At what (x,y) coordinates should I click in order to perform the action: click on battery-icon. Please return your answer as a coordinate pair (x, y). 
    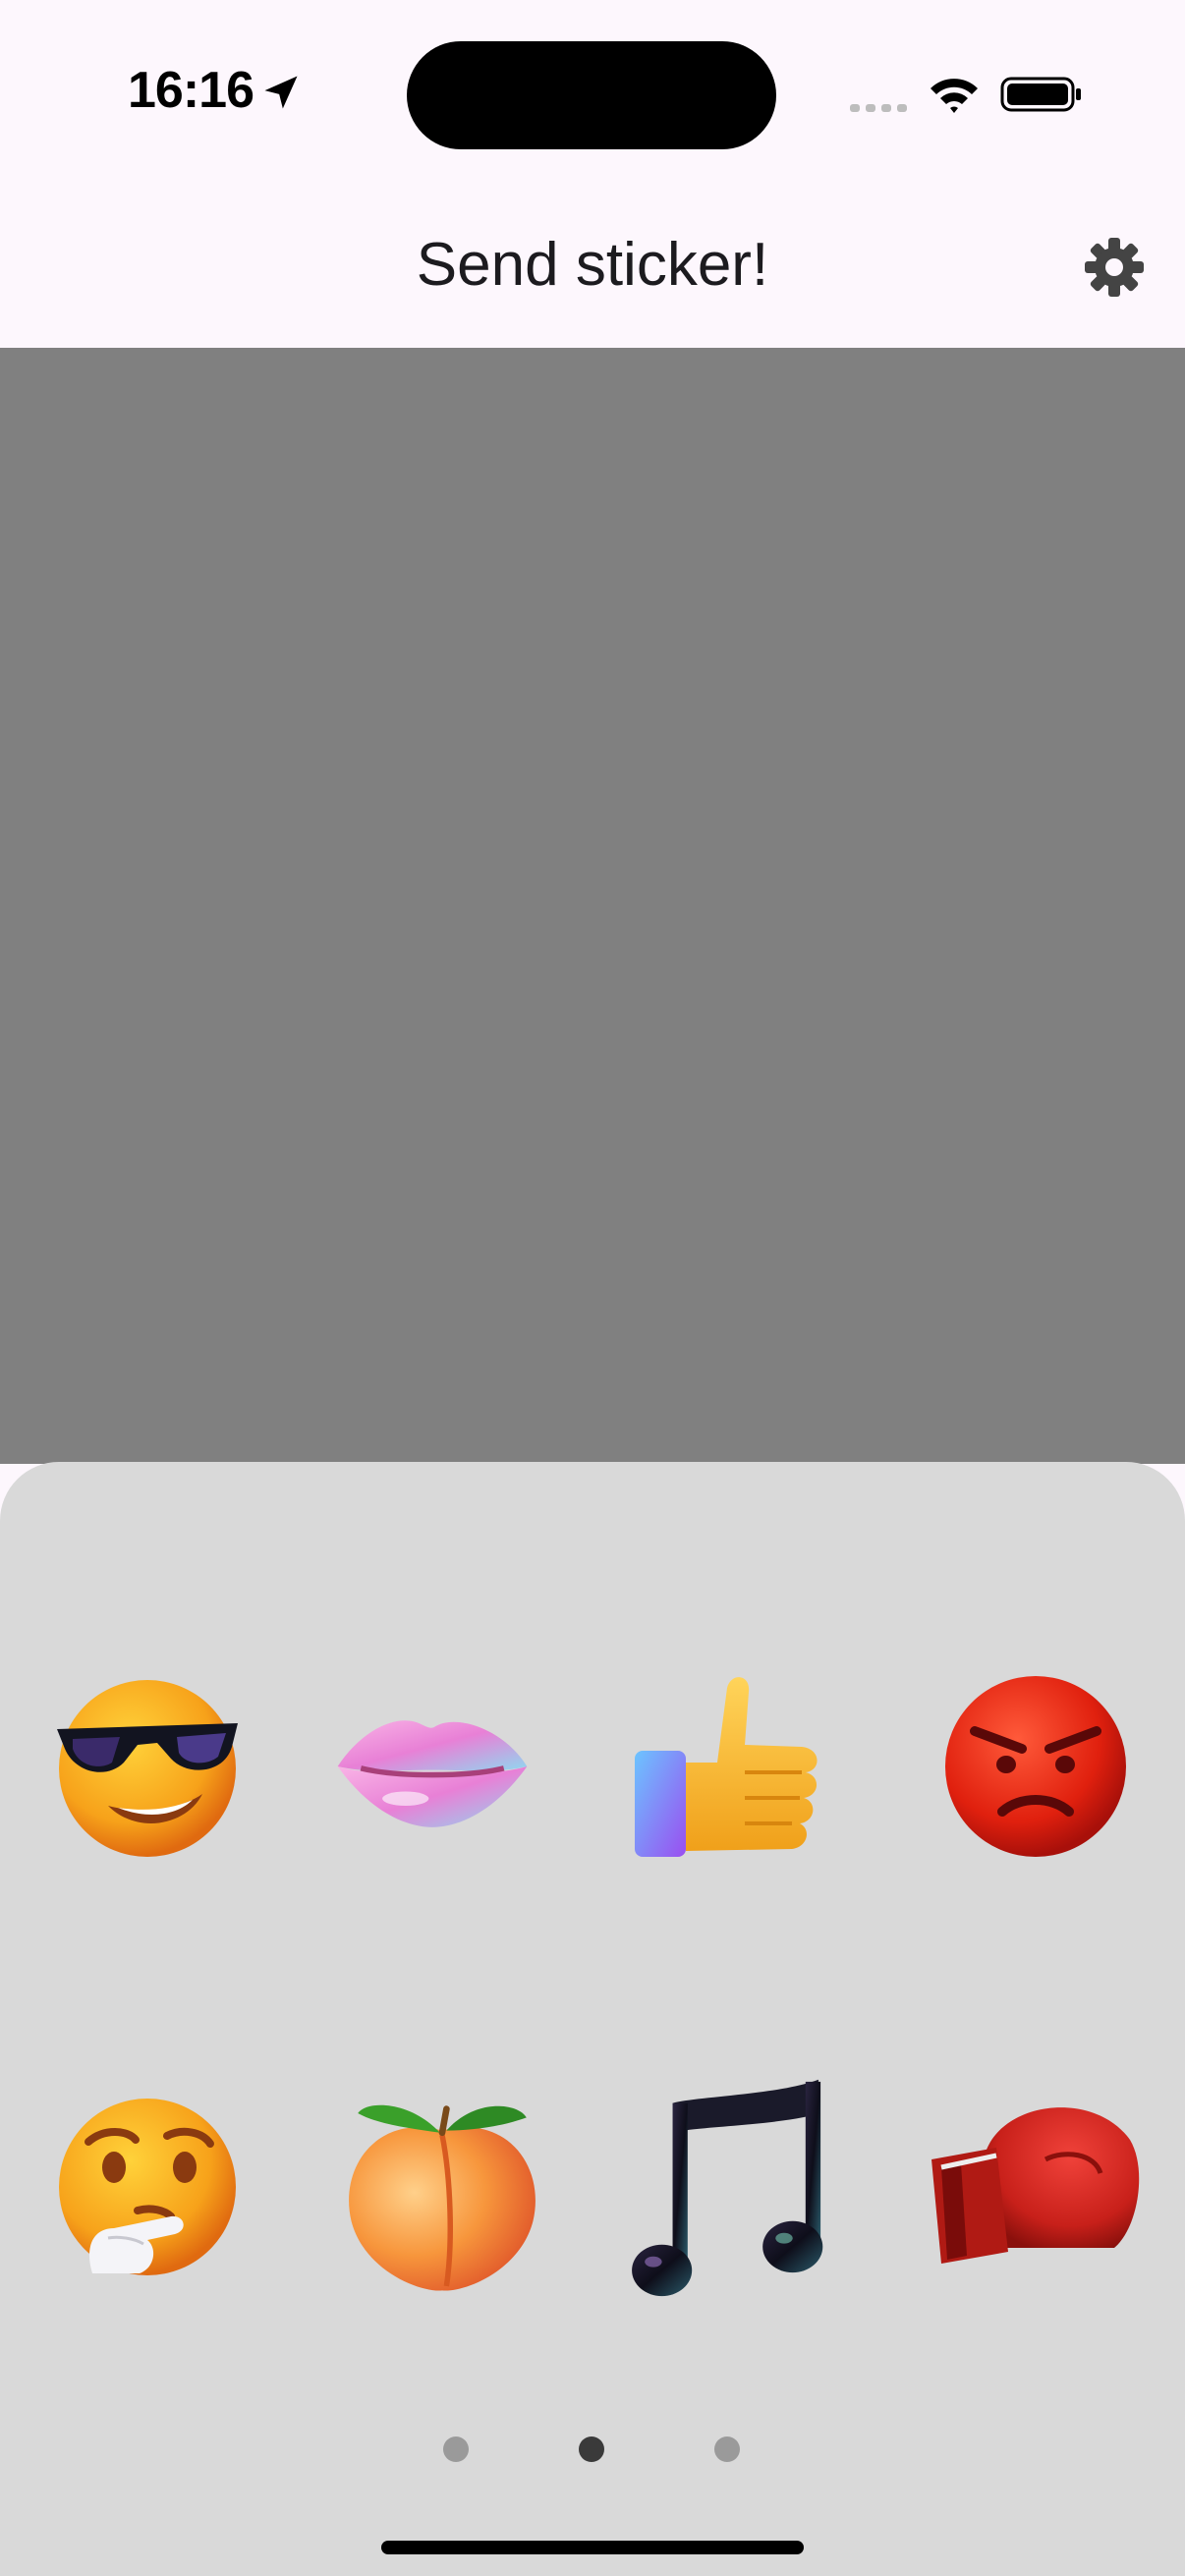
    Looking at the image, I should click on (1041, 94).